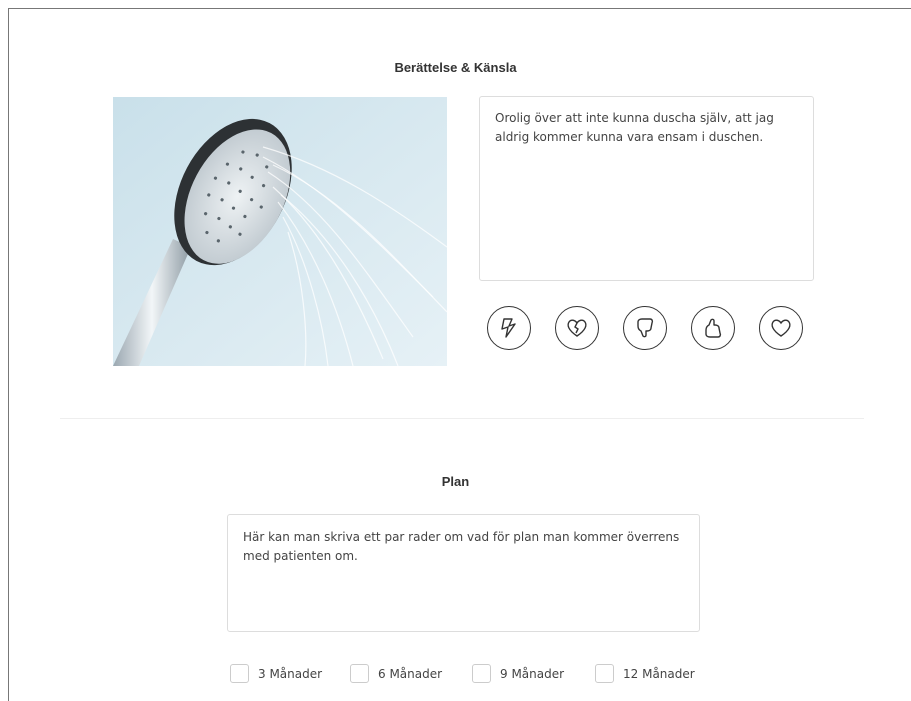 The image size is (911, 701). What do you see at coordinates (455, 67) in the screenshot?
I see `story-title: Berättelse & Känsla` at bounding box center [455, 67].